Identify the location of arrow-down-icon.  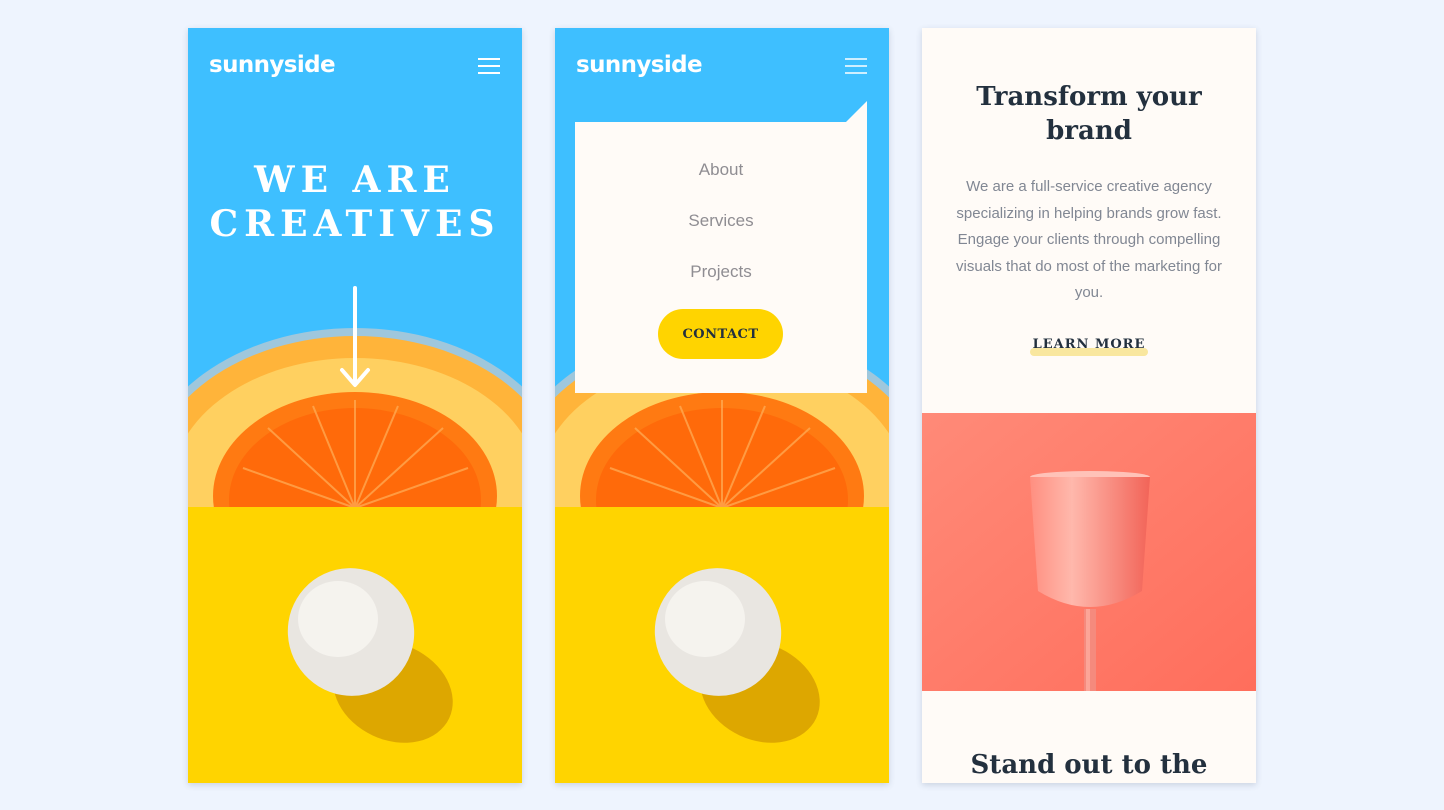
(355, 338).